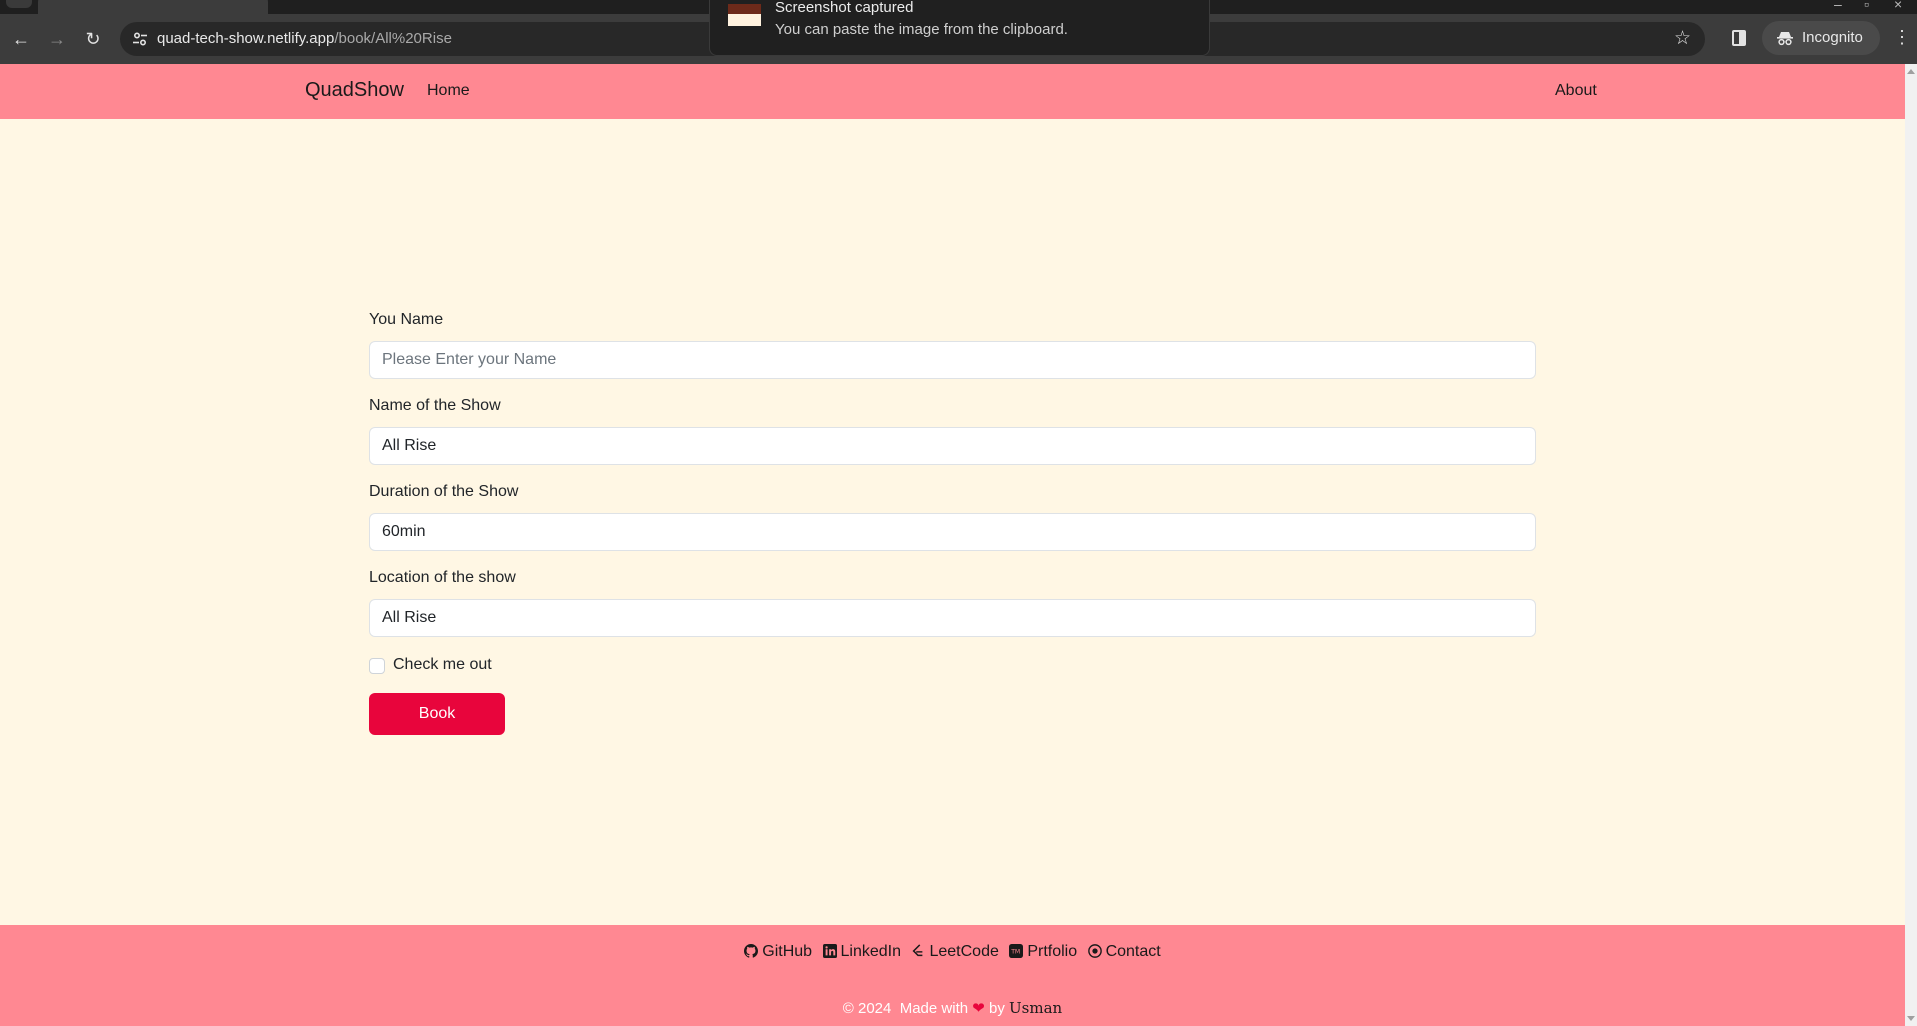  Describe the element at coordinates (1911, 1018) in the screenshot. I see `scroll-down-icon` at that location.